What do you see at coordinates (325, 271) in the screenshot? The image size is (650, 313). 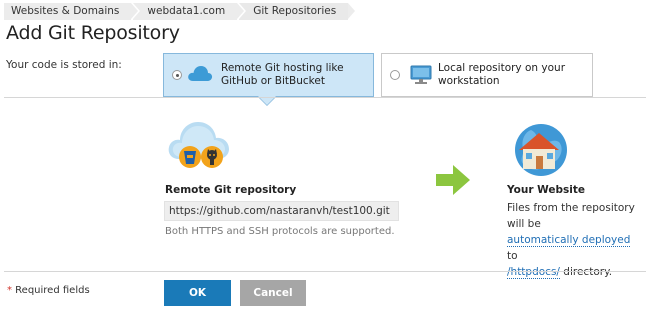 I see `divider-bottom` at bounding box center [325, 271].